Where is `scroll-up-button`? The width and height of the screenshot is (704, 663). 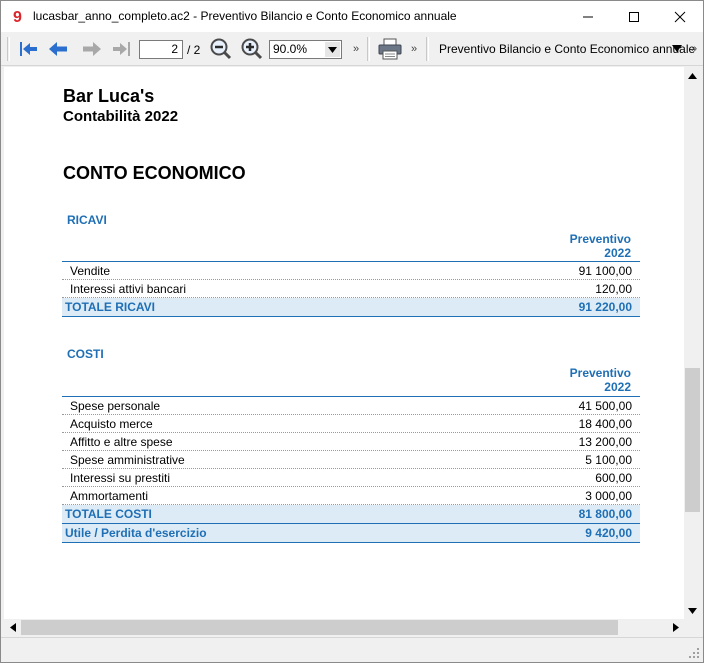 scroll-up-button is located at coordinates (692, 75).